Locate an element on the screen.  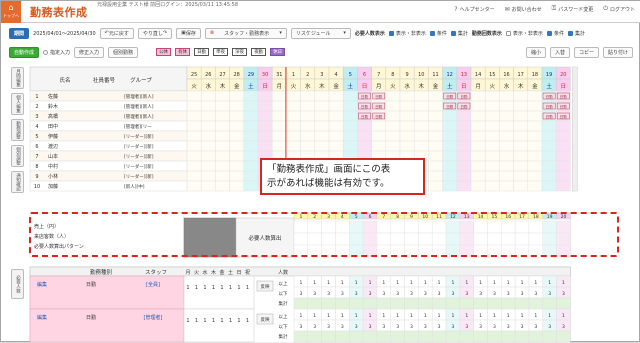
vertical-scrollbar is located at coordinates (575, 129).